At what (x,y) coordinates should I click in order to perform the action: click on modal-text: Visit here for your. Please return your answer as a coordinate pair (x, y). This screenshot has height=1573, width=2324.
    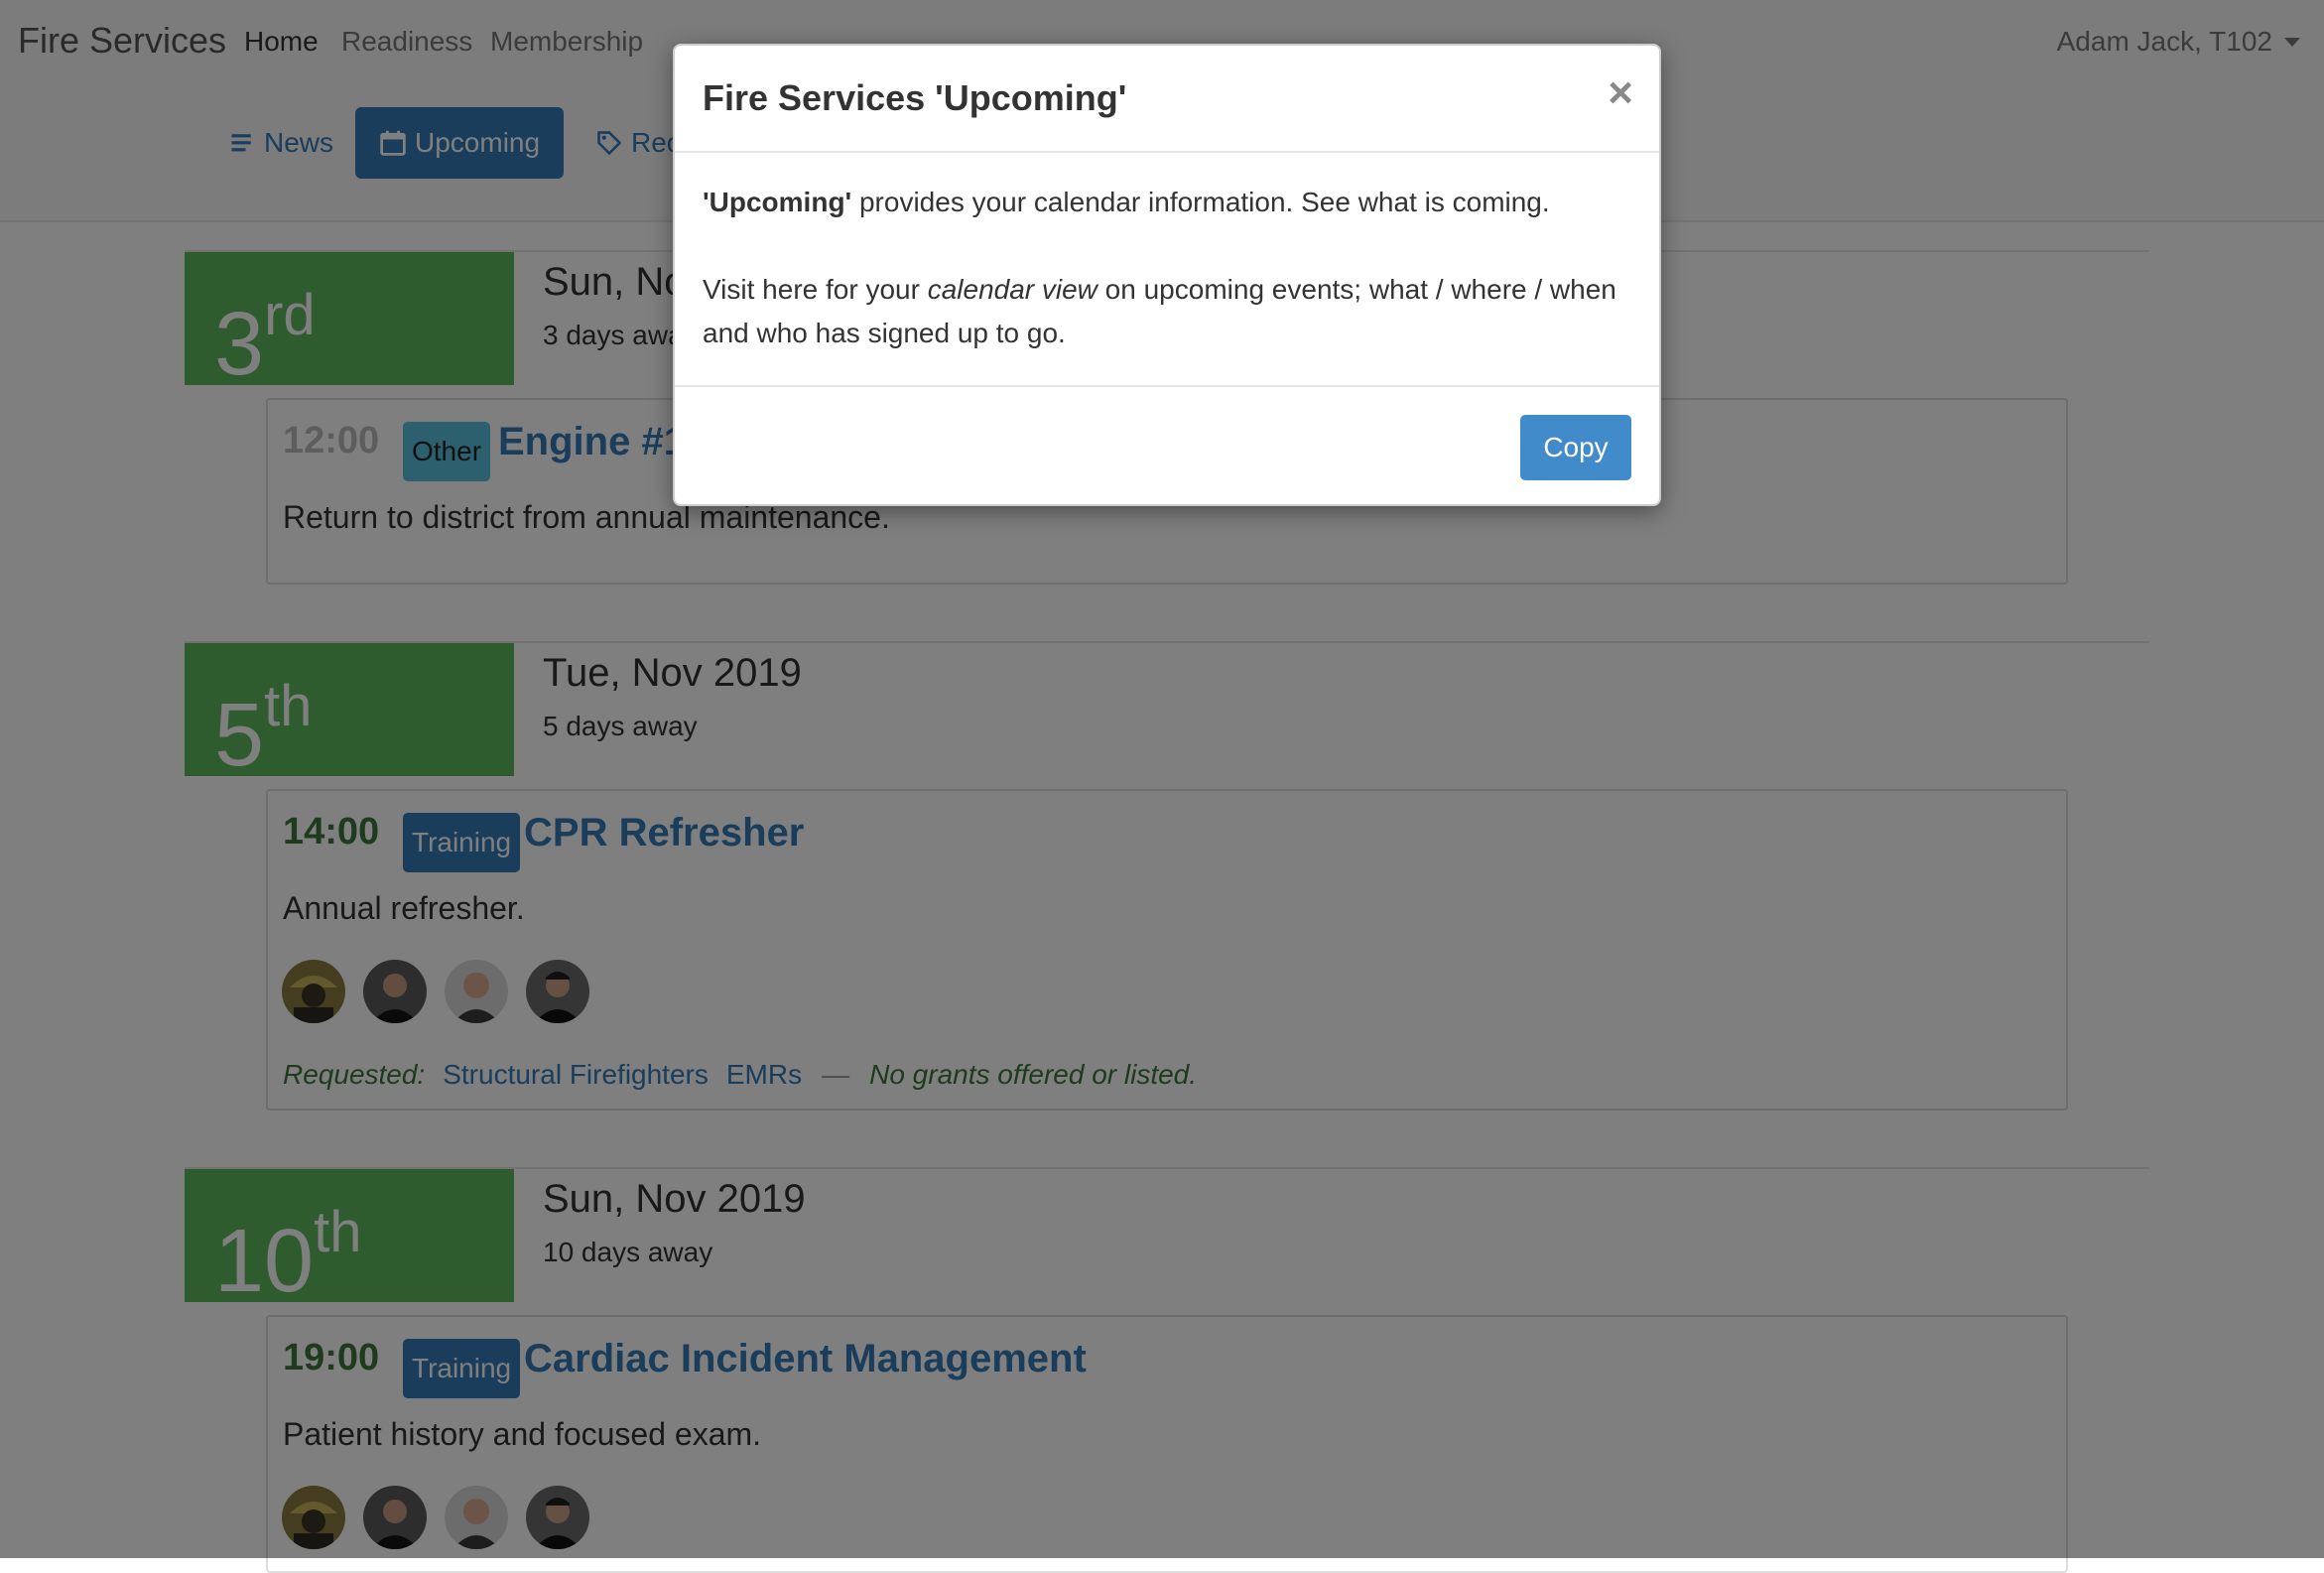
    Looking at the image, I should click on (815, 289).